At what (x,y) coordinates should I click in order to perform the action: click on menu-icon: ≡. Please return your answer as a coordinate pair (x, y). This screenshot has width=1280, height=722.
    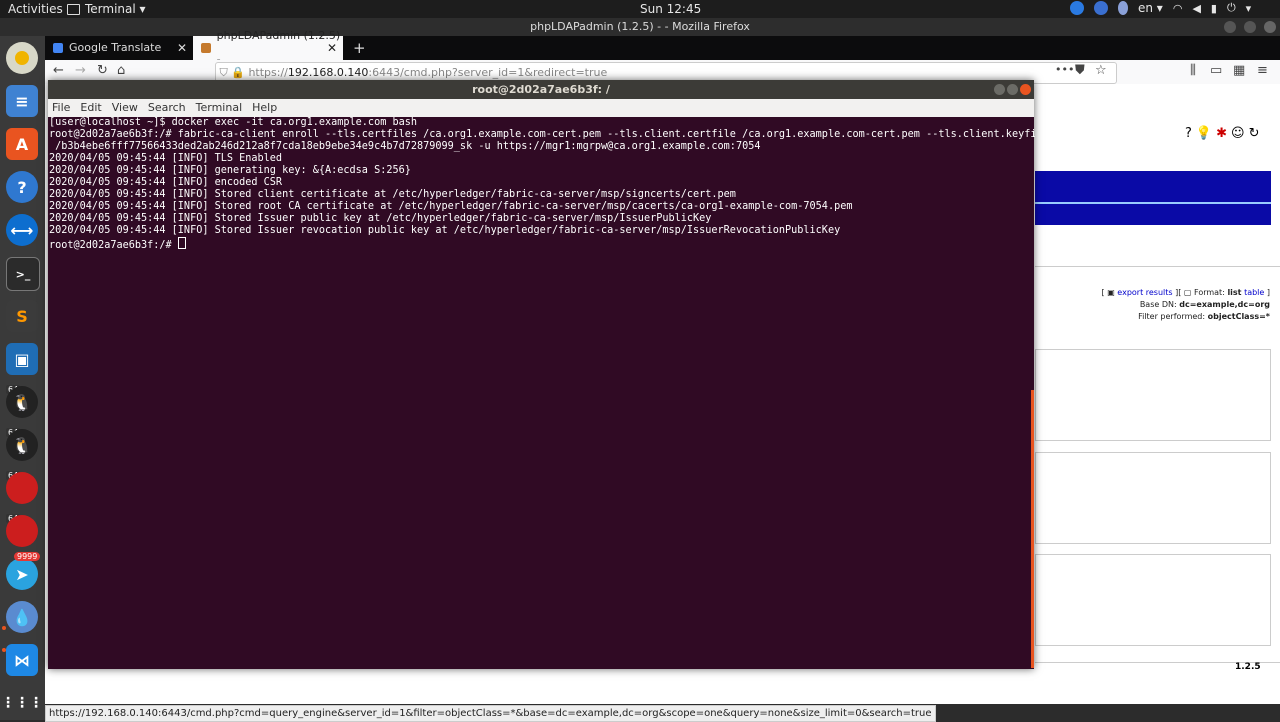
    Looking at the image, I should click on (1262, 70).